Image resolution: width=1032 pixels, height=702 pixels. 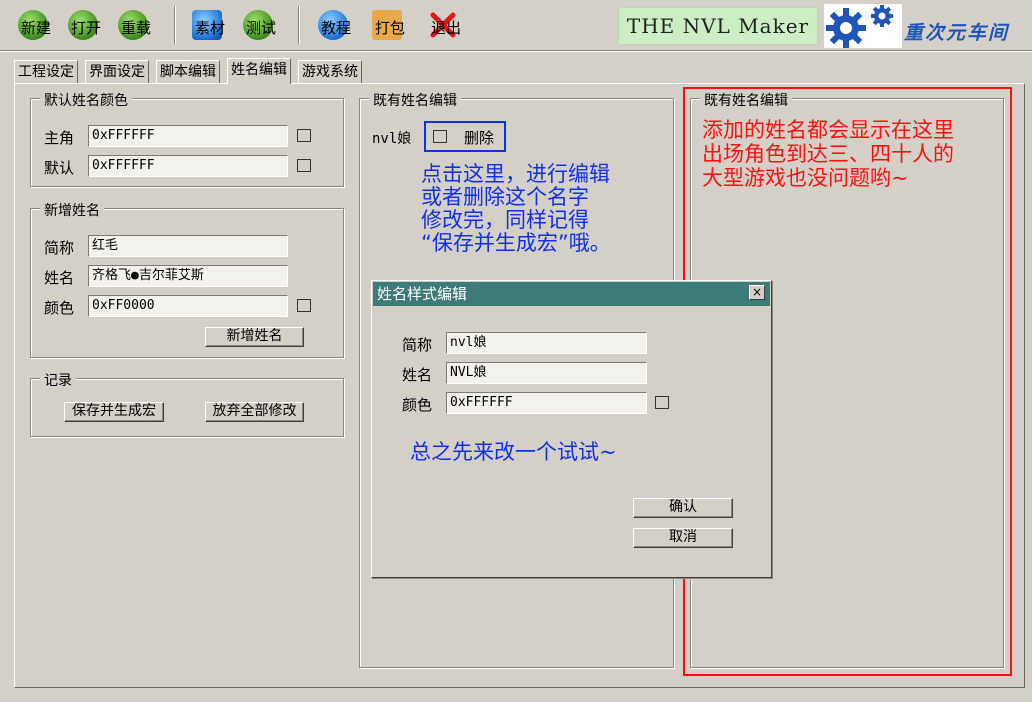 I want to click on dialog-color-field: 0xFFFFFF, so click(x=546, y=403).